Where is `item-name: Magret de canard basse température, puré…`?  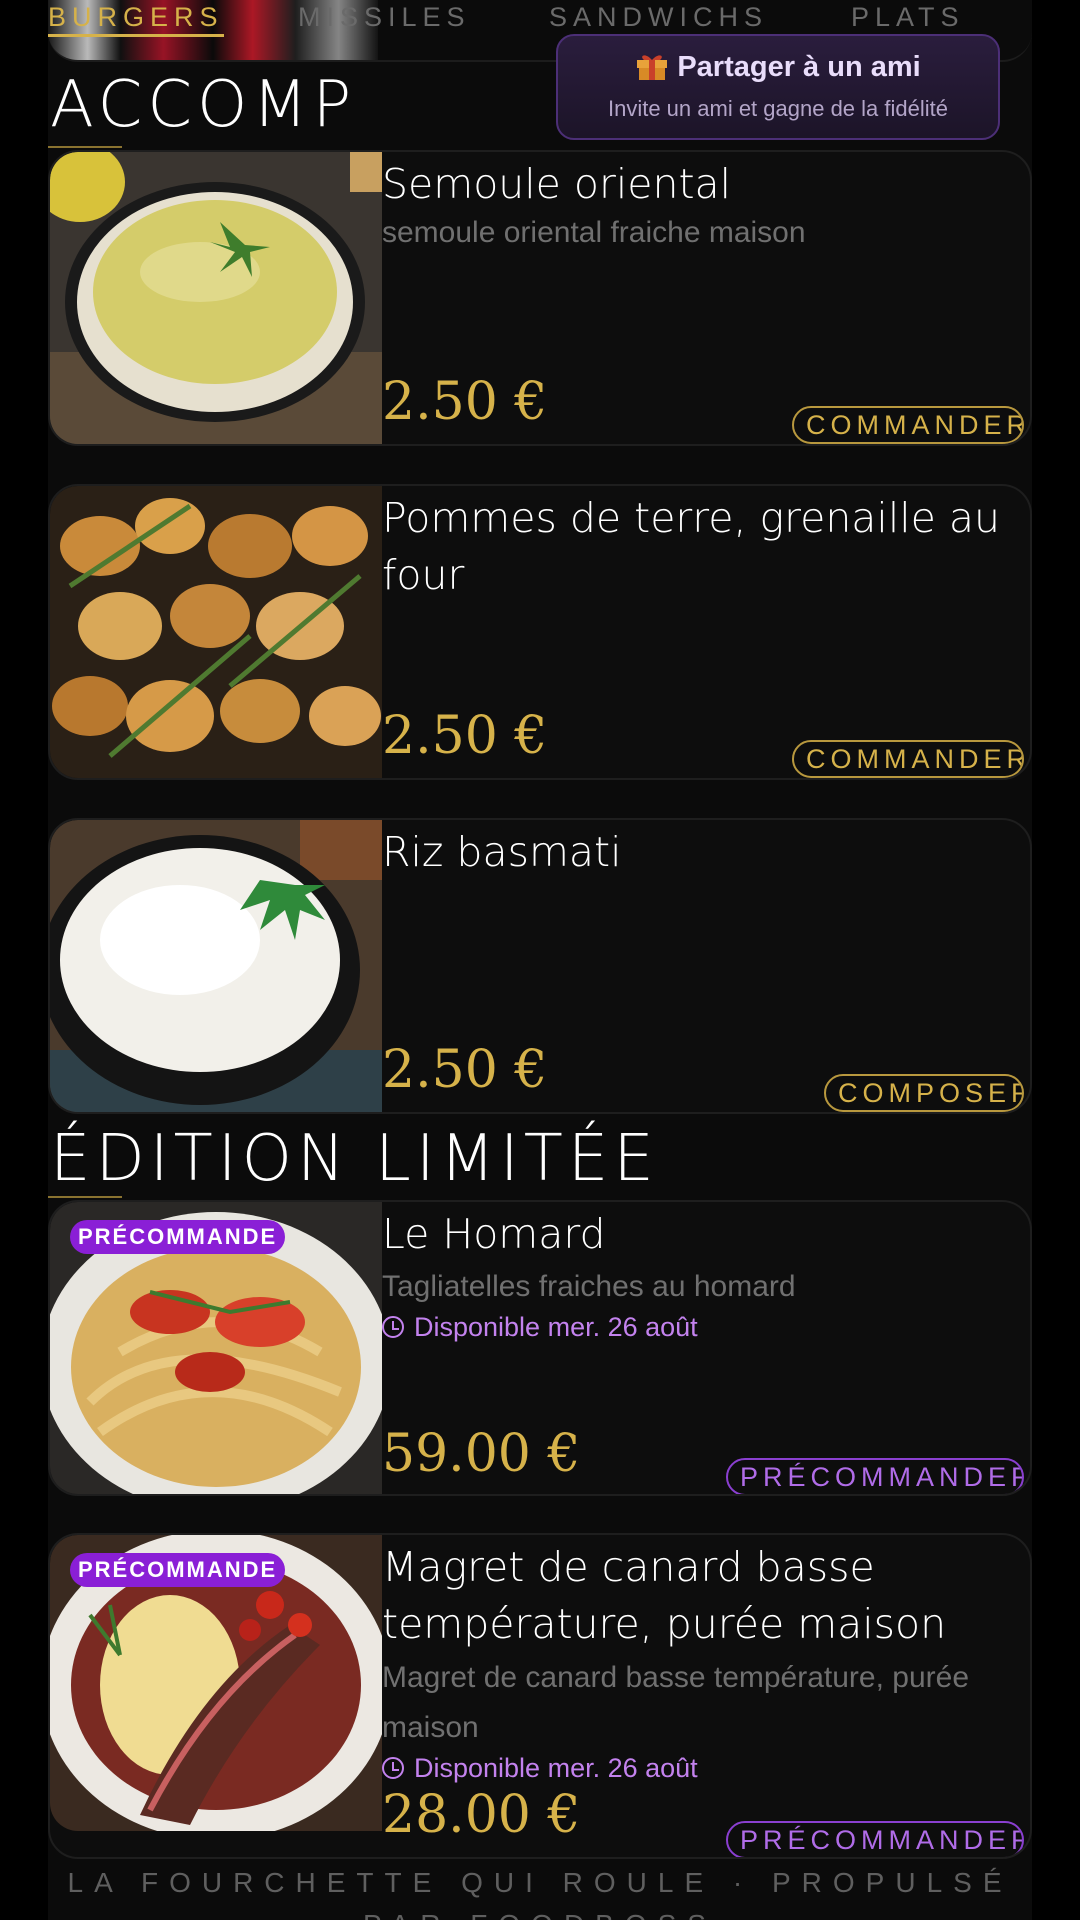 item-name: Magret de canard basse température, puré… is located at coordinates (664, 1595).